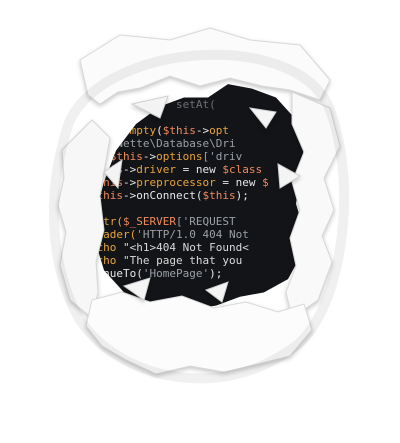 This screenshot has width=400, height=443. What do you see at coordinates (106, 273) in the screenshot?
I see `code-token: tinueTo(` at bounding box center [106, 273].